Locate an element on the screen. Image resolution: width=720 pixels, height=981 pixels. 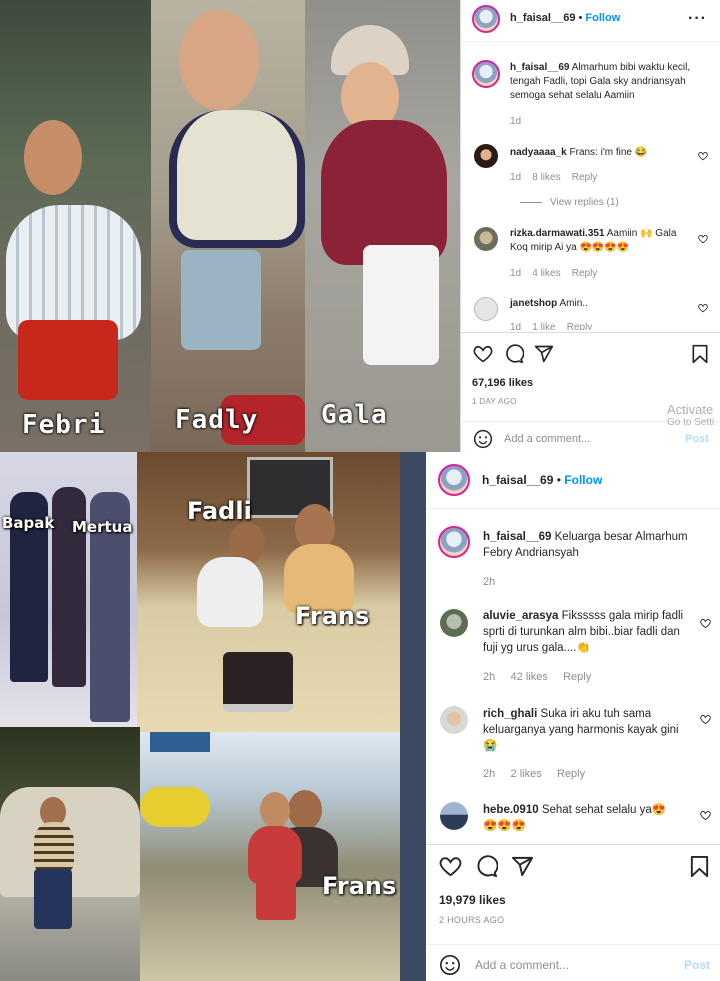
person is located at coordinates (69, 587).